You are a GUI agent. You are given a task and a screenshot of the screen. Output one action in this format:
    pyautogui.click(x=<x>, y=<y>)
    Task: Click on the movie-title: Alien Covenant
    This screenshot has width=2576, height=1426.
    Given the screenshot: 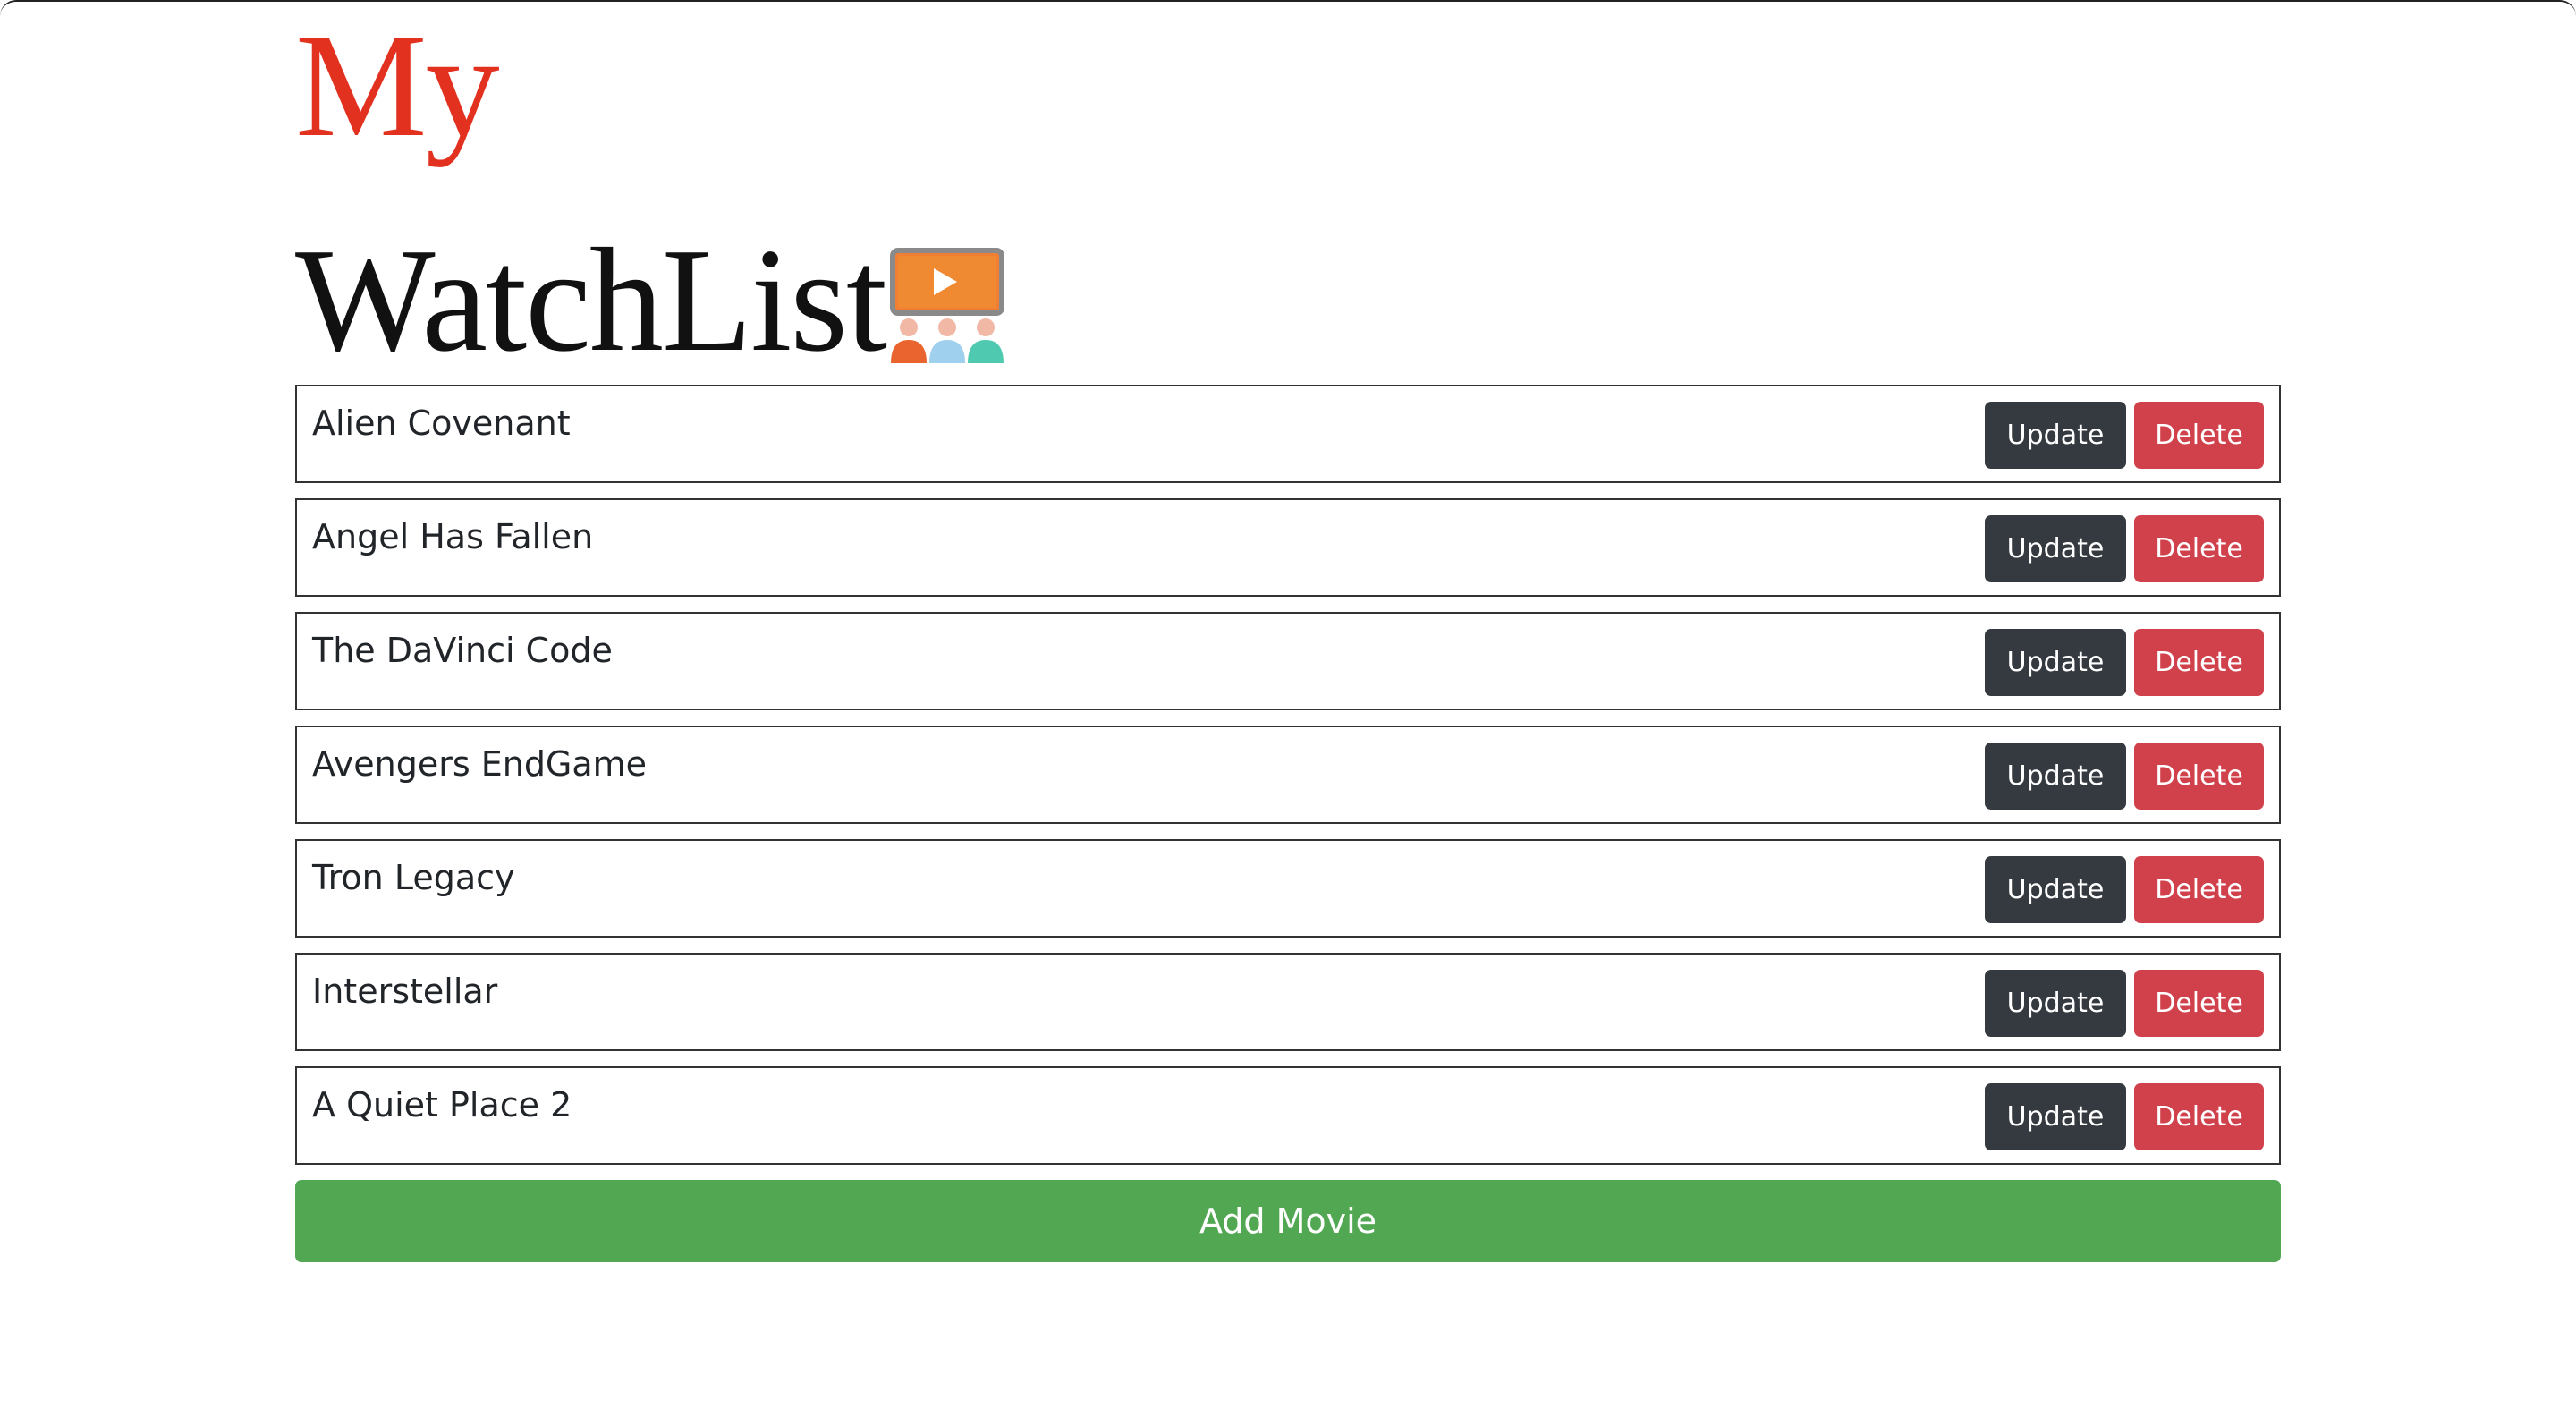 What is the action you would take?
    pyautogui.click(x=441, y=423)
    